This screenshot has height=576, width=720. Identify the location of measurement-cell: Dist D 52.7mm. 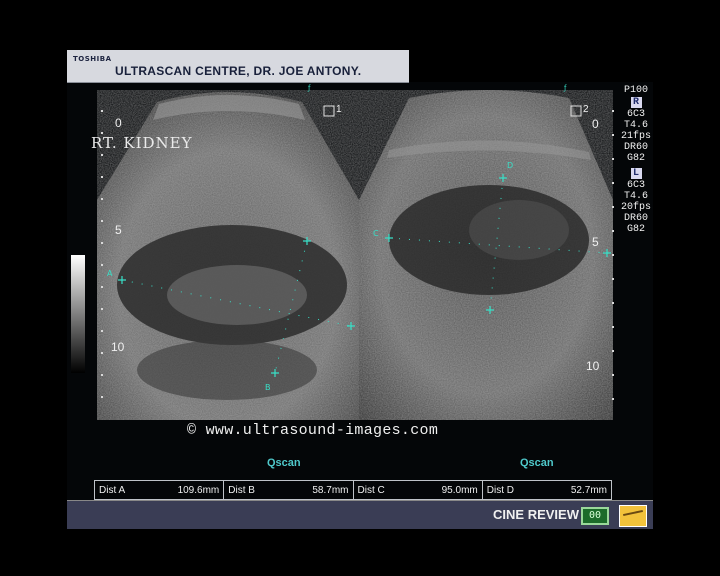
(546, 490).